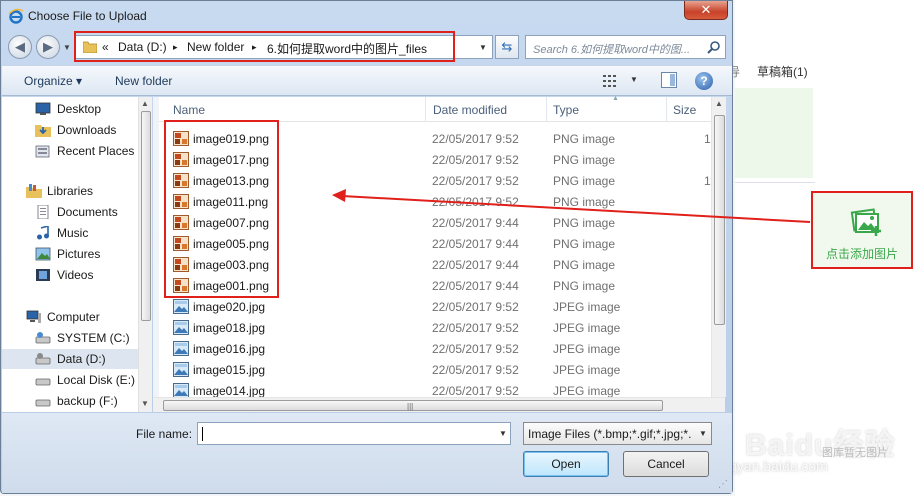  I want to click on file-row: image020.jpg 22/05/2017 9:52 JPEG image, so click(436, 306).